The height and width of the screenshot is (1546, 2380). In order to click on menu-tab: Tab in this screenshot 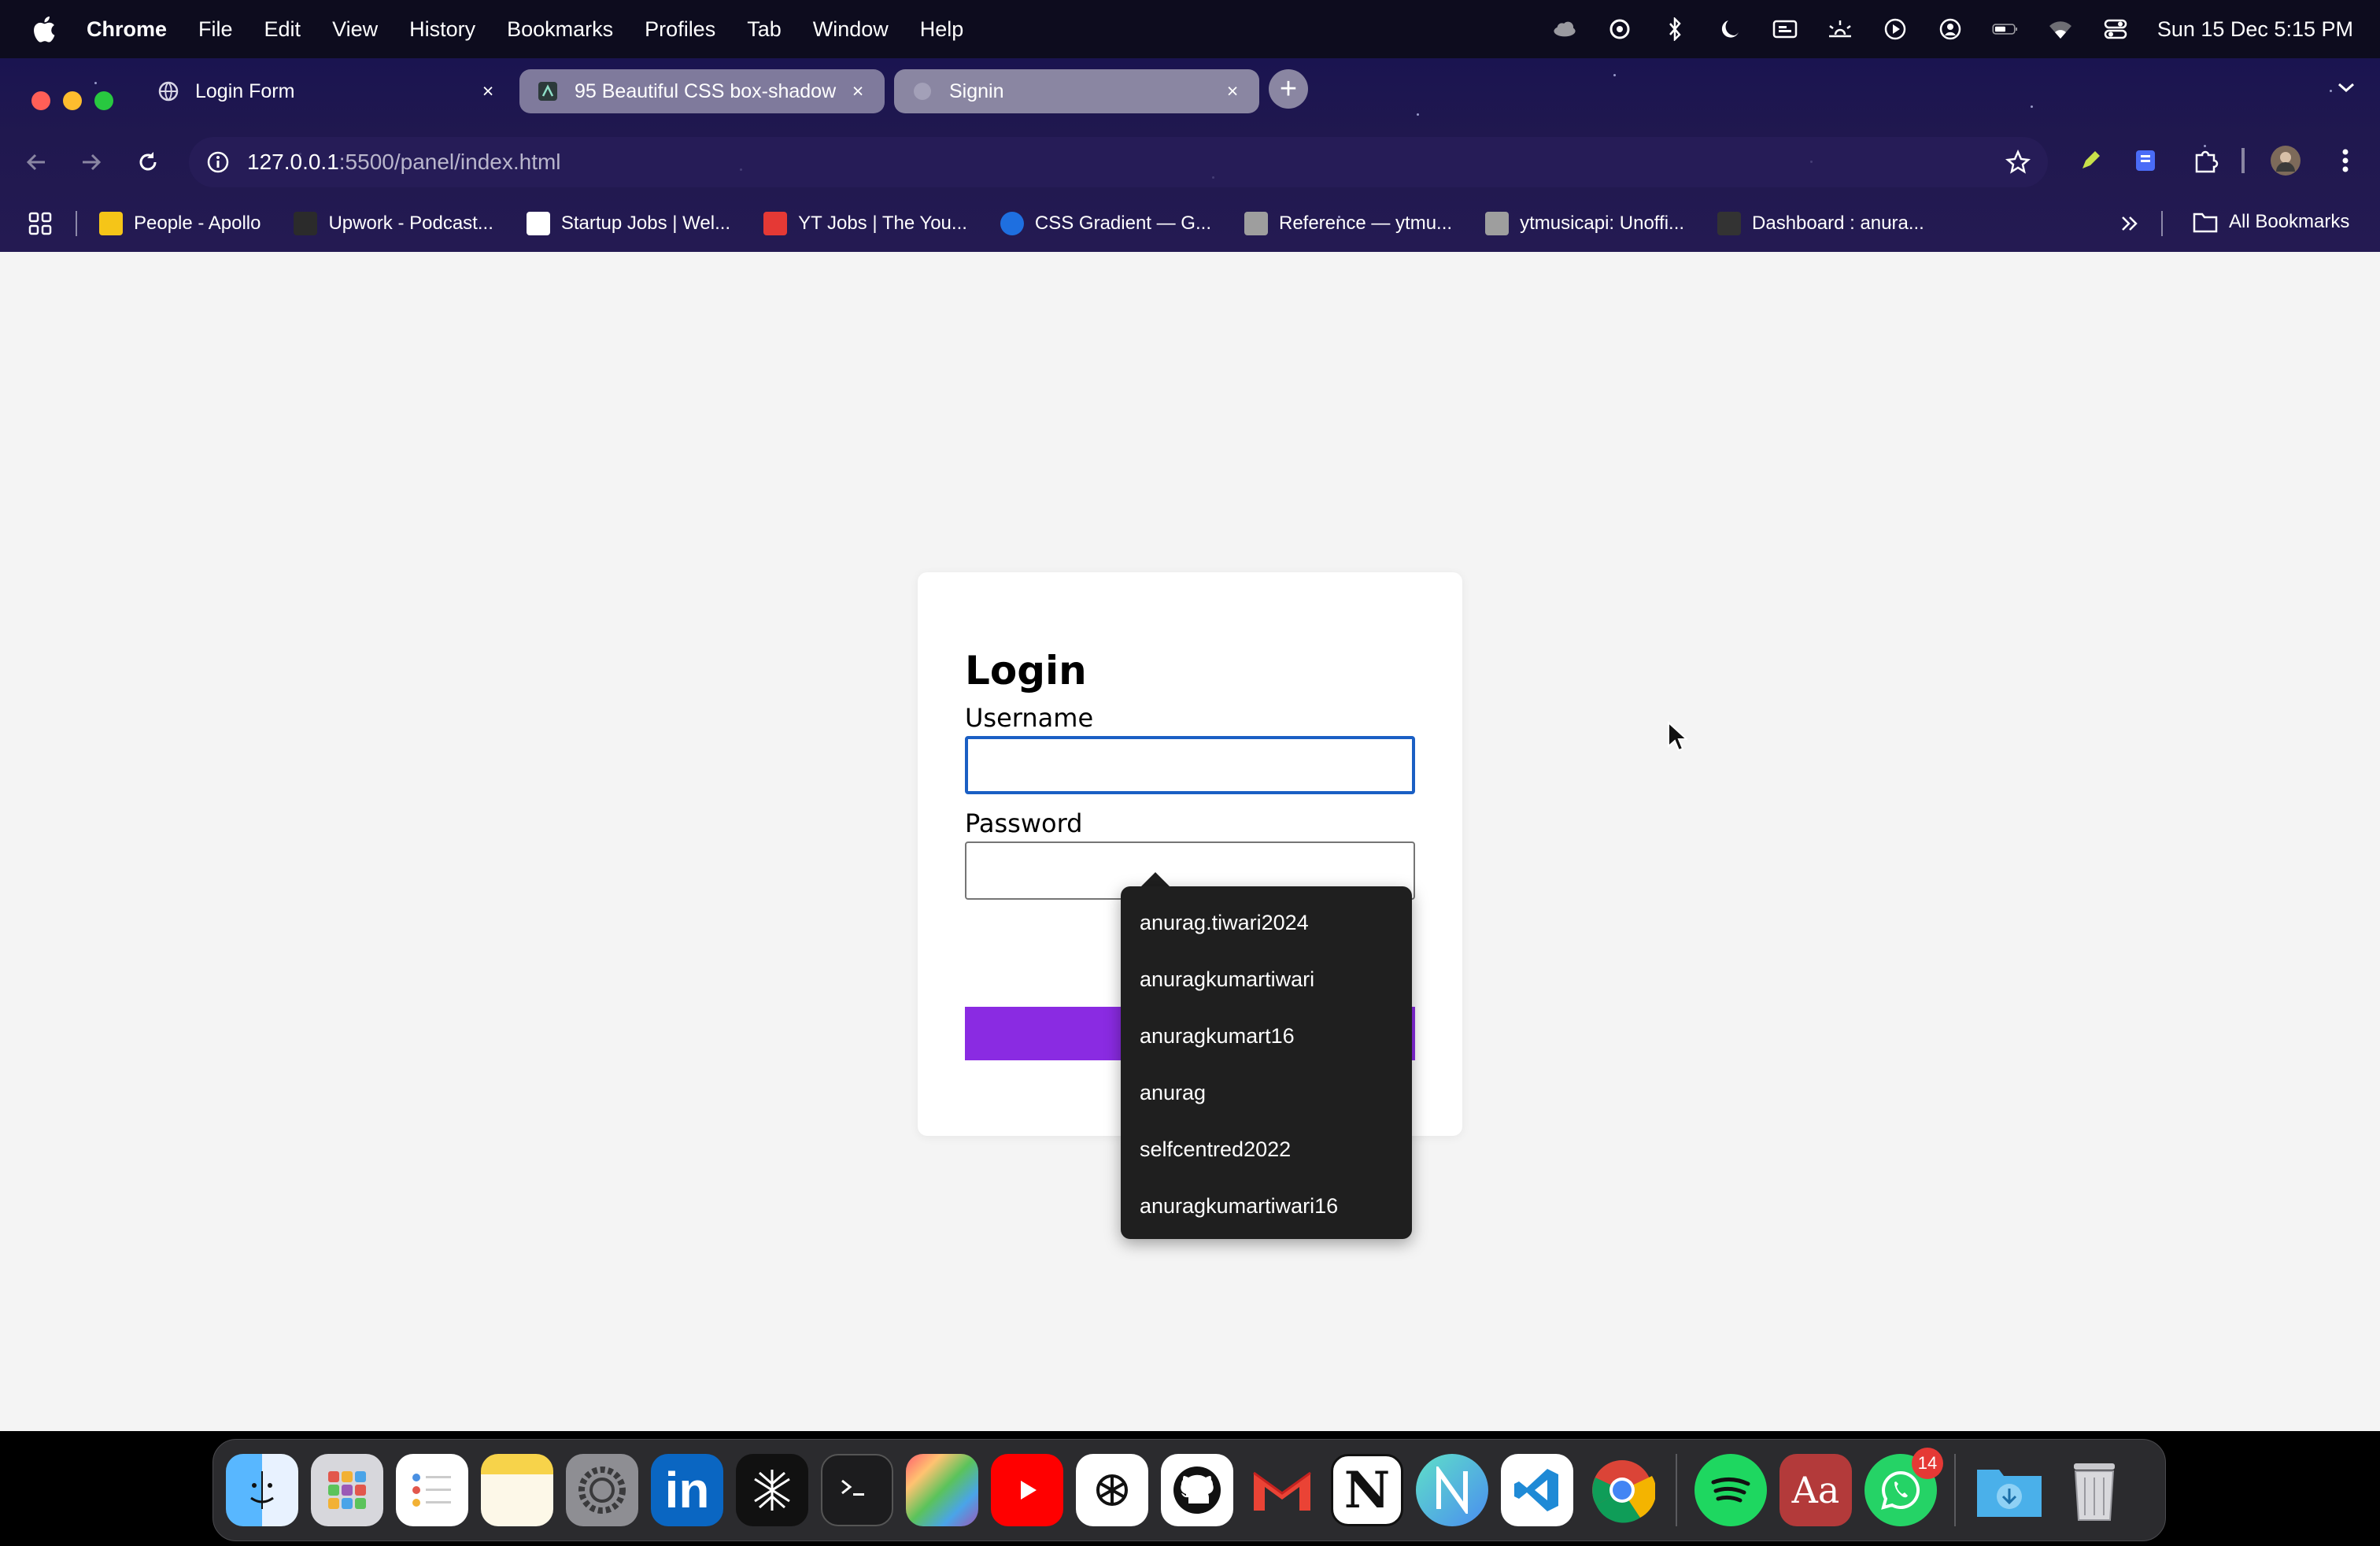, I will do `click(764, 29)`.